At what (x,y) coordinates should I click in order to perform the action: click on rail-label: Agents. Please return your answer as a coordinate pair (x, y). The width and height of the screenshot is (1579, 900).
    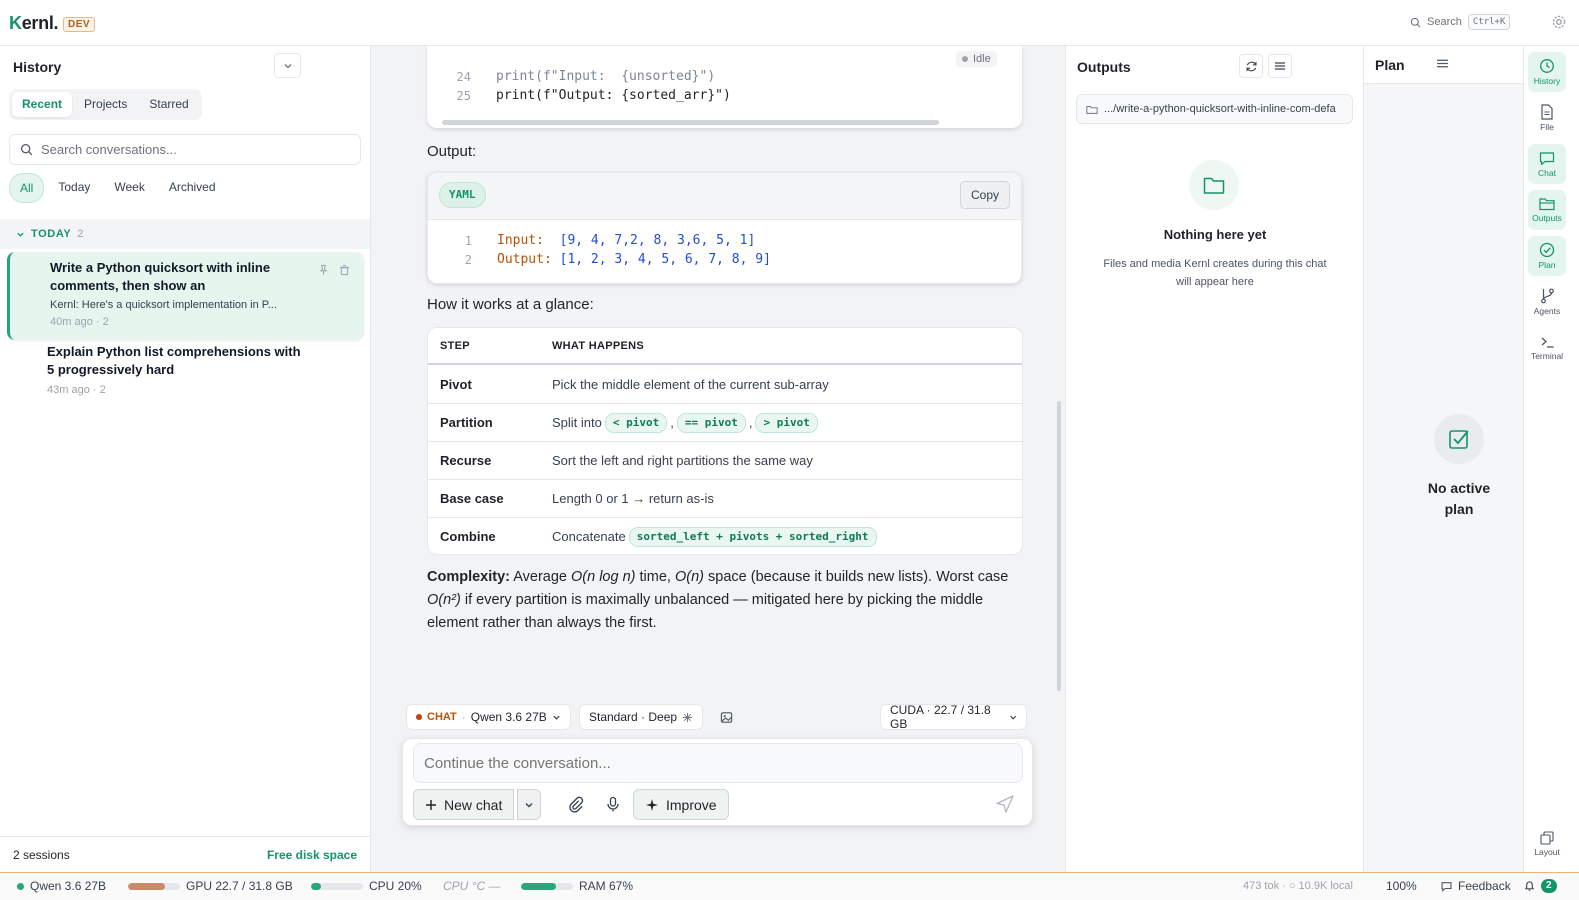
    Looking at the image, I should click on (1547, 311).